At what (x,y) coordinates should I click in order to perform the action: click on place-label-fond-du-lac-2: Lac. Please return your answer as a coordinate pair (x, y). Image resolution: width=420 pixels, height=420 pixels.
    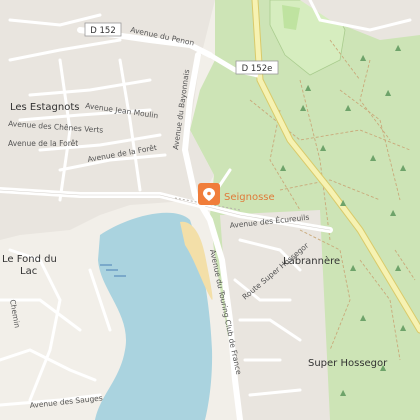
    Looking at the image, I should click on (28, 271).